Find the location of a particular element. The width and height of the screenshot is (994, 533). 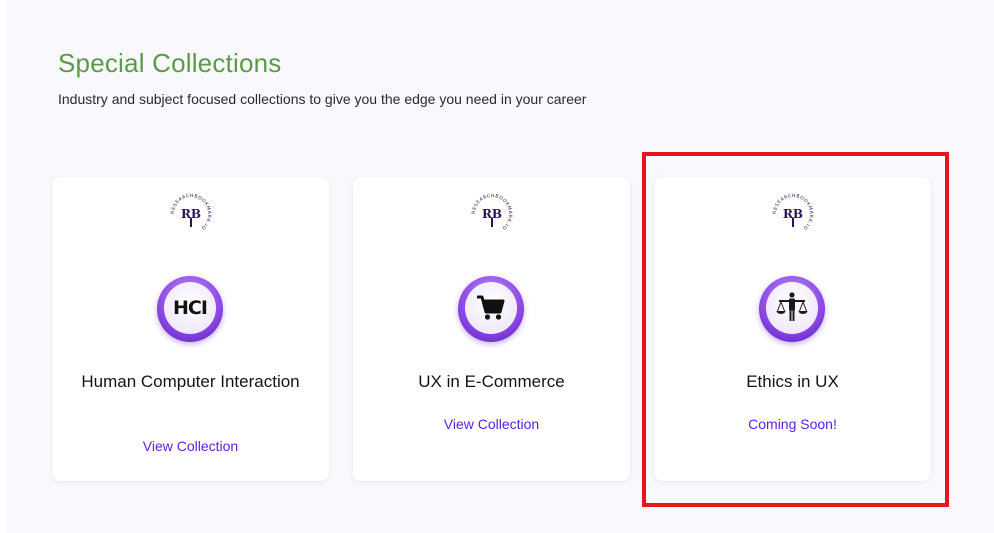

justice-scales-icon is located at coordinates (792, 309).